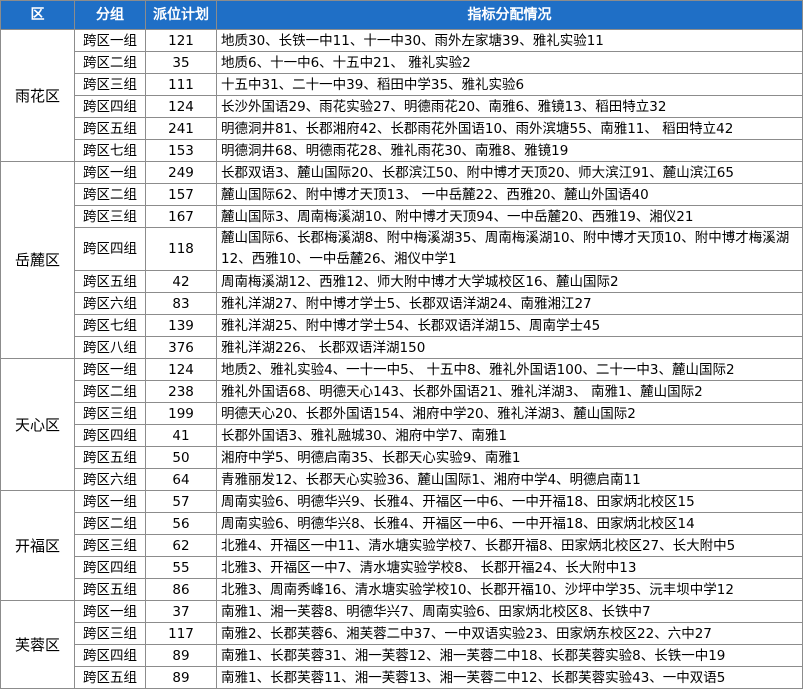 The width and height of the screenshot is (804, 694). I want to click on plan-cell: 153, so click(181, 150).